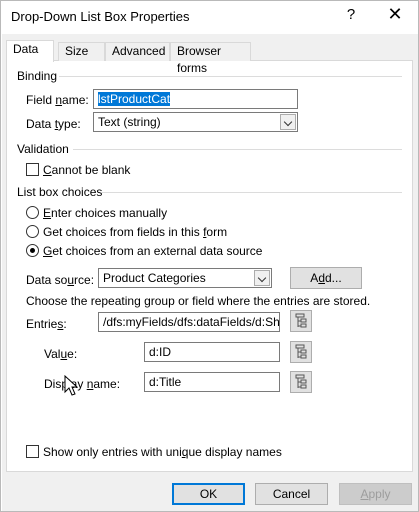 Image resolution: width=419 pixels, height=512 pixels. Describe the element at coordinates (195, 99) in the screenshot. I see `field-name-input: lstProductCat` at that location.